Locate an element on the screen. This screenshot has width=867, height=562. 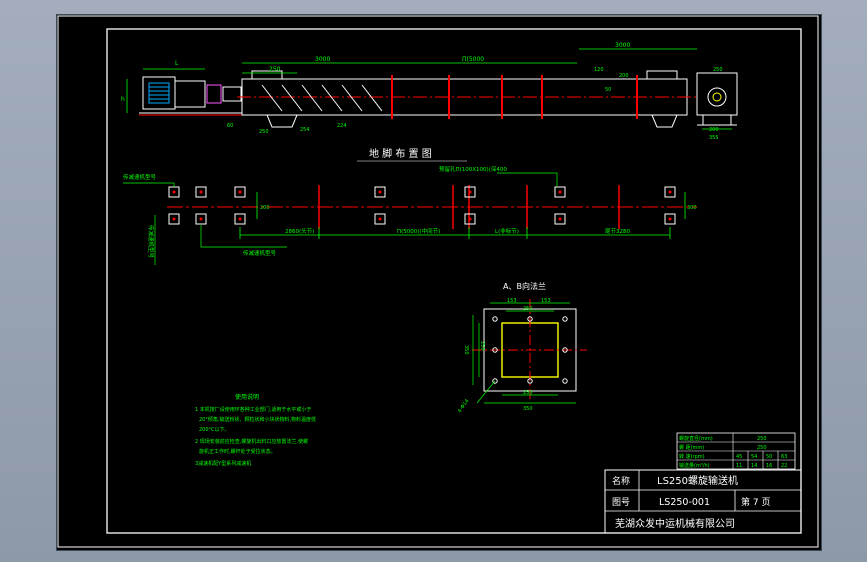
outlet is located at coordinates (282, 121).